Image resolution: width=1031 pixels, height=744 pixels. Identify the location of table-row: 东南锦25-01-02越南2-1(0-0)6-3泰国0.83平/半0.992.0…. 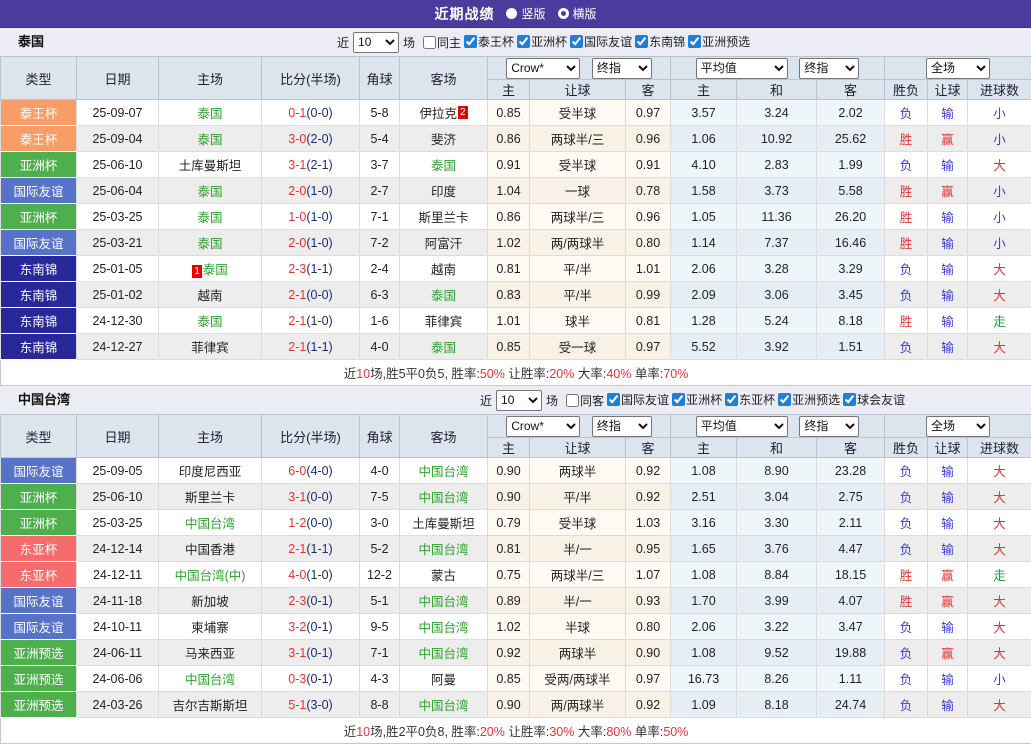
(516, 295).